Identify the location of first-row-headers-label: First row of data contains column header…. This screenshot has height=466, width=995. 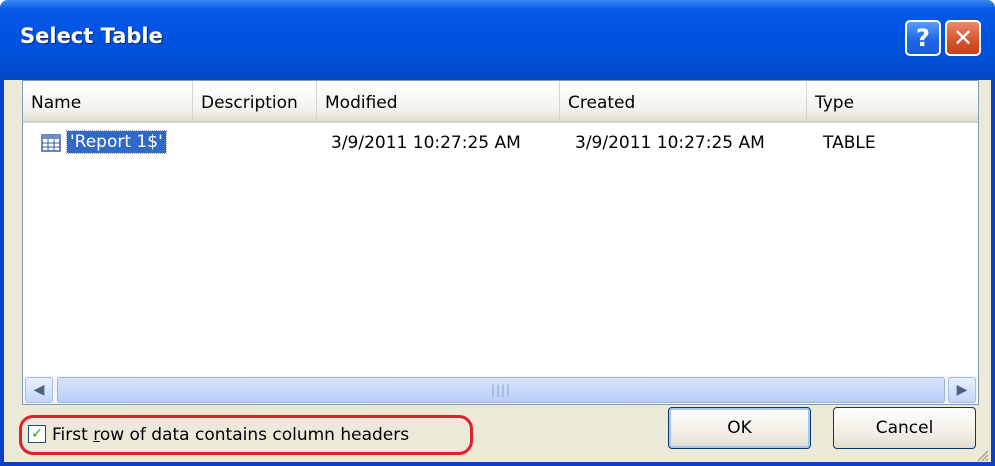
(230, 435).